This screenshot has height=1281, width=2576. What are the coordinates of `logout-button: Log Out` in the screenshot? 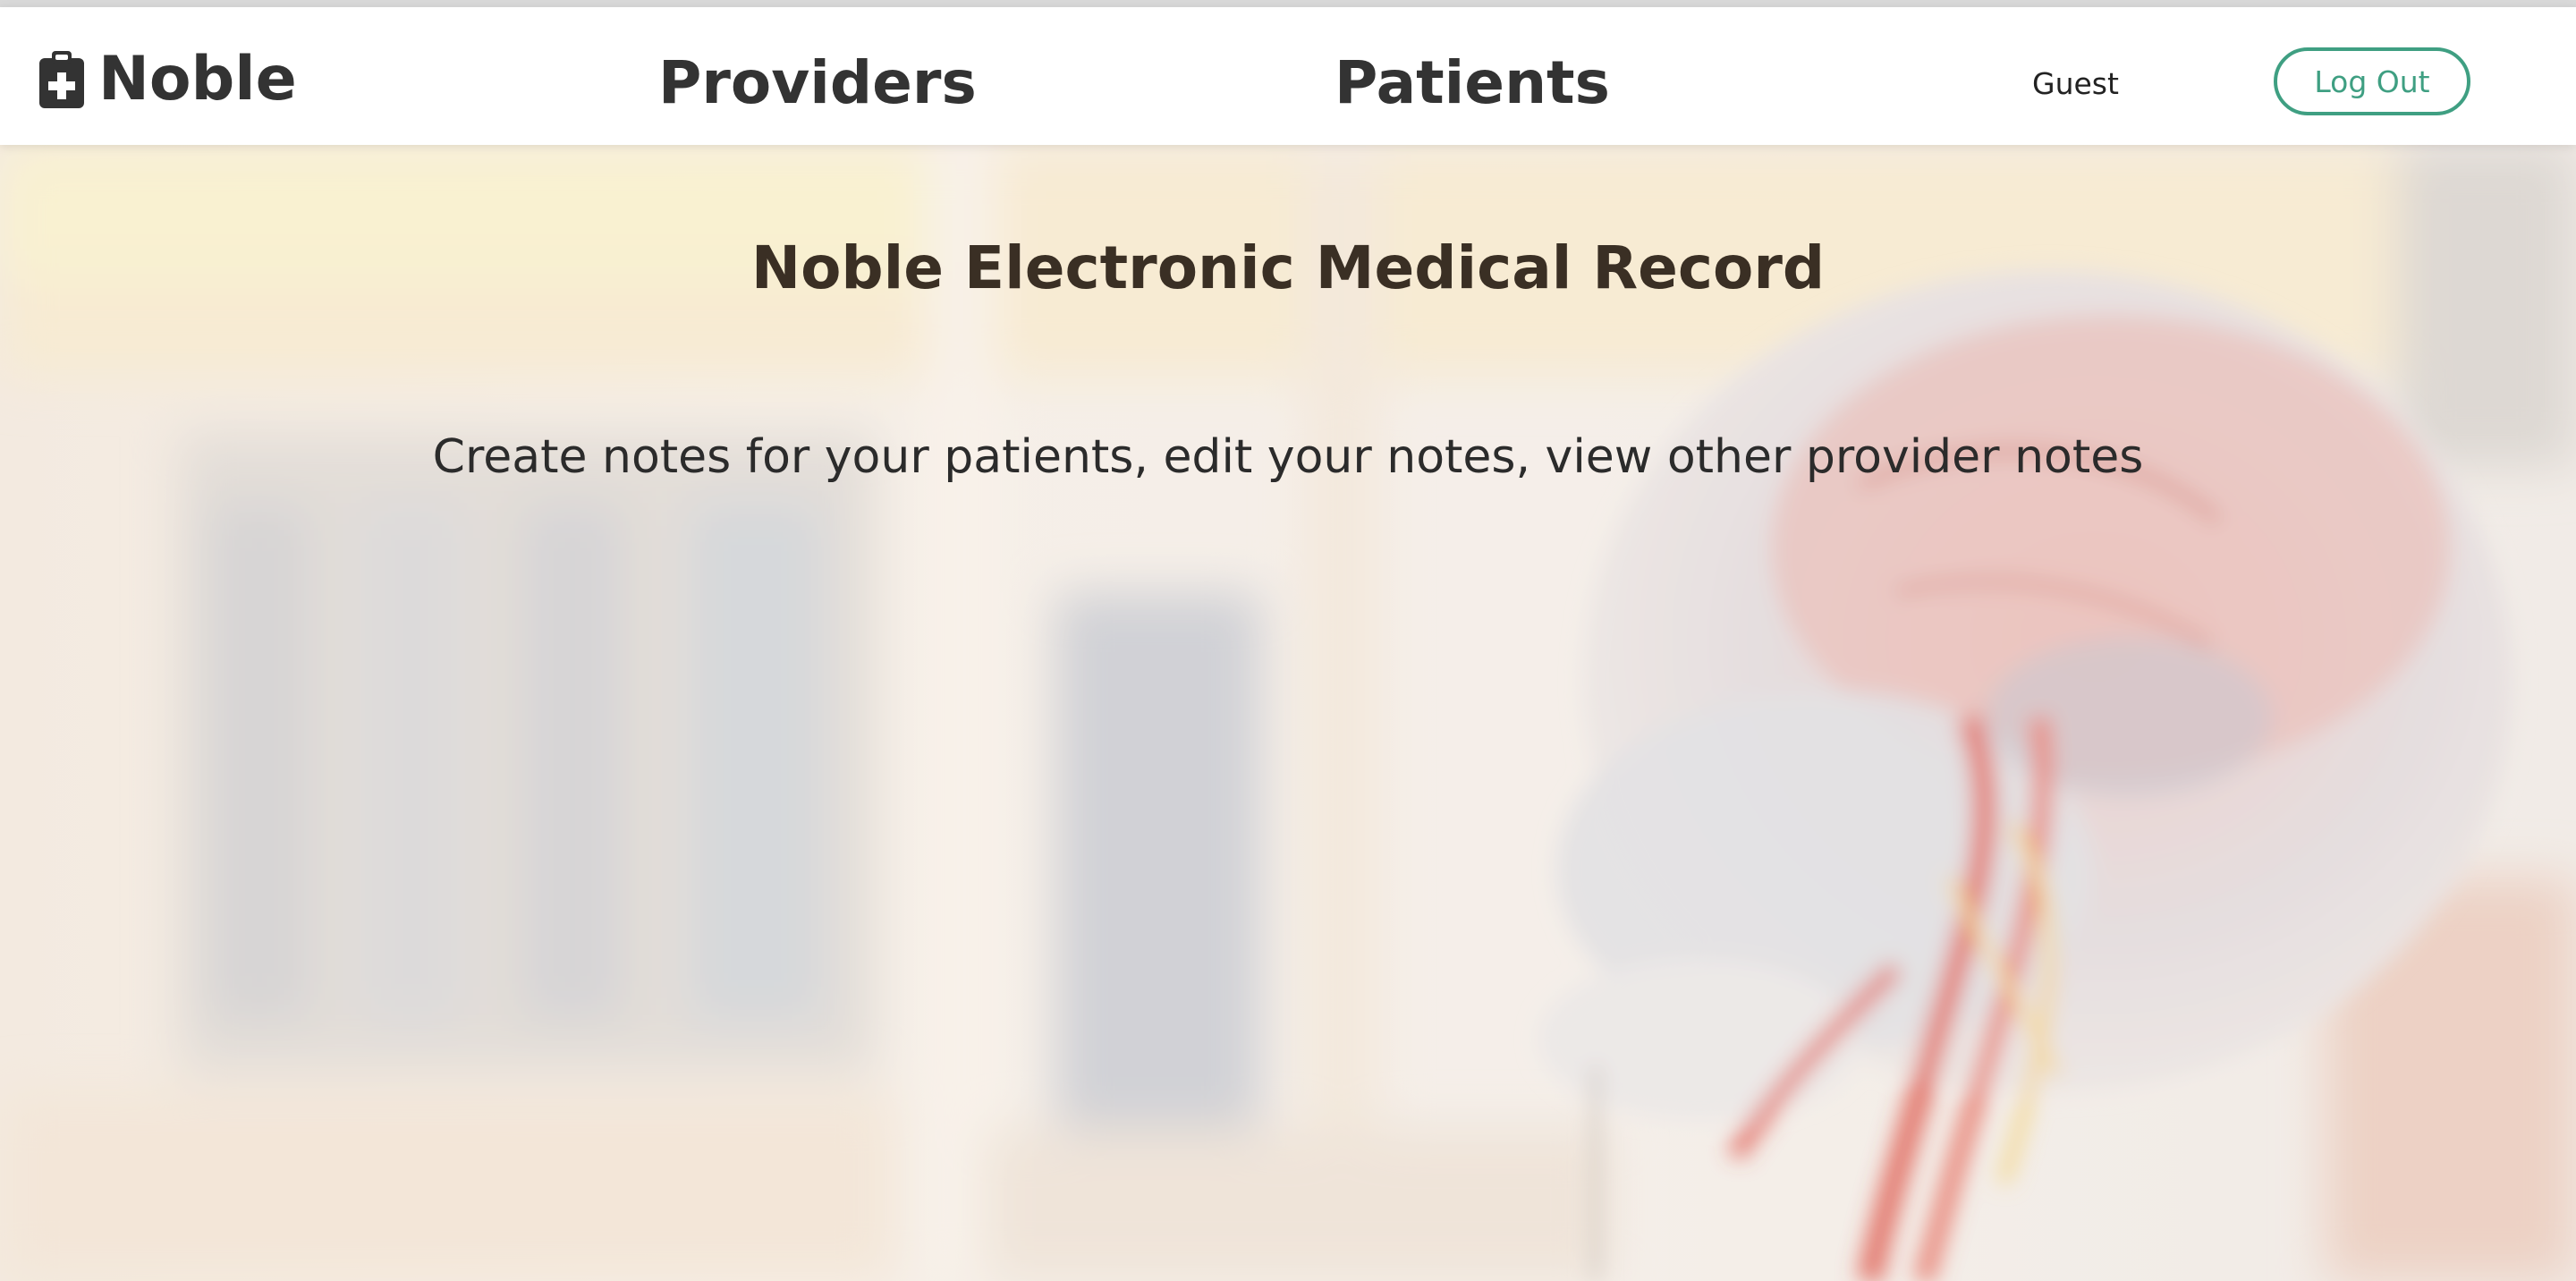 It's located at (2372, 81).